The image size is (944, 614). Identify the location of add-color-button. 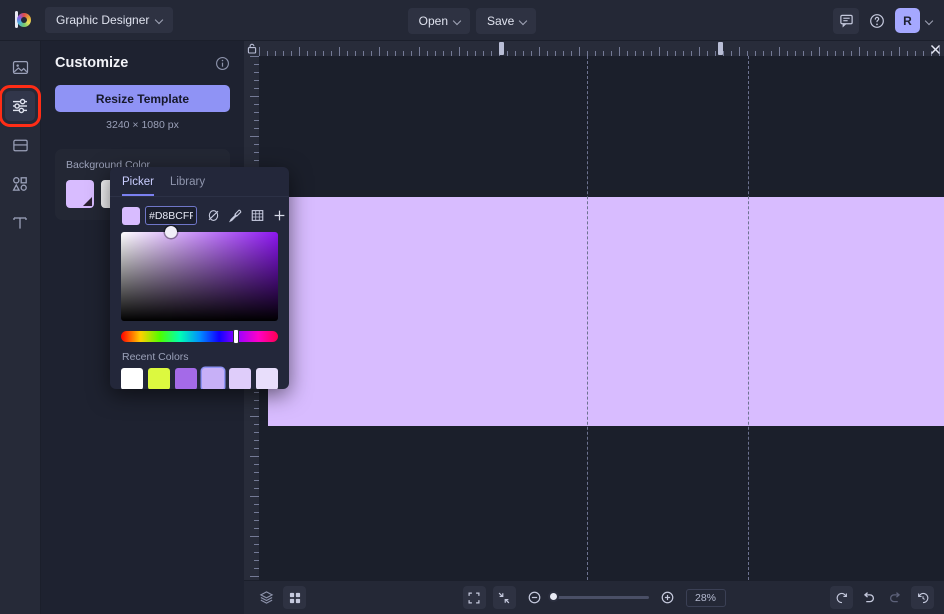
(279, 215).